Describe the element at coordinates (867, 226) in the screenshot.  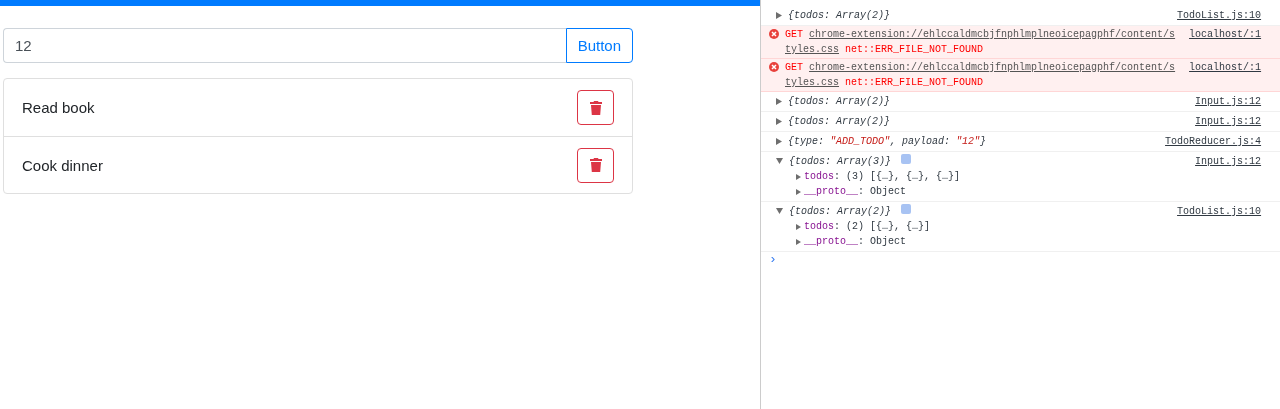
I see `object-property: todos: (2) [{…}, {…}]` at that location.